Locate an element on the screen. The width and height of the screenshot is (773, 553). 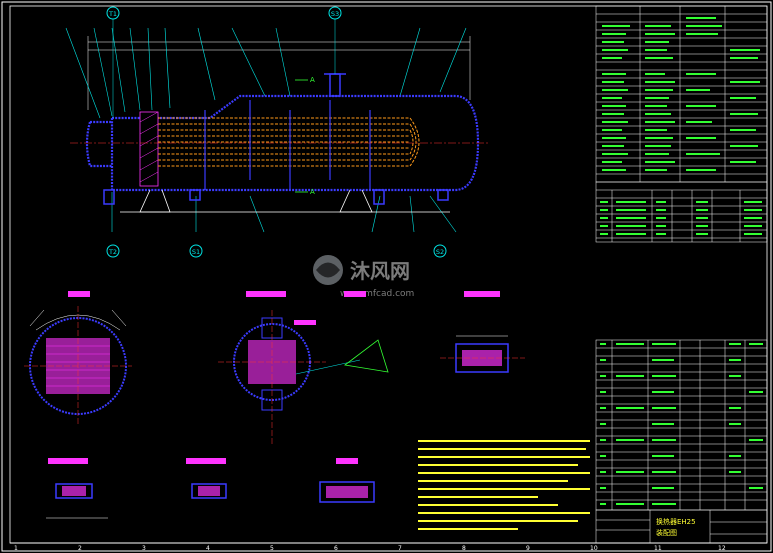
title-block is located at coordinates (681, 526).